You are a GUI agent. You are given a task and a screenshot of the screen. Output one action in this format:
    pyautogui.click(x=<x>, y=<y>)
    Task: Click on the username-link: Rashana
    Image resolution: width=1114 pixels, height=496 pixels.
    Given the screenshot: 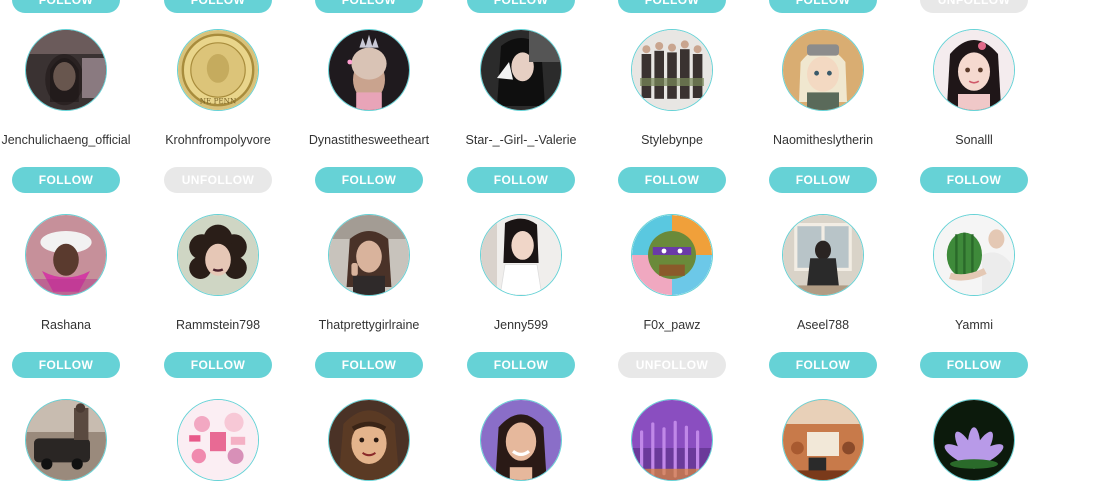 What is the action you would take?
    pyautogui.click(x=66, y=325)
    